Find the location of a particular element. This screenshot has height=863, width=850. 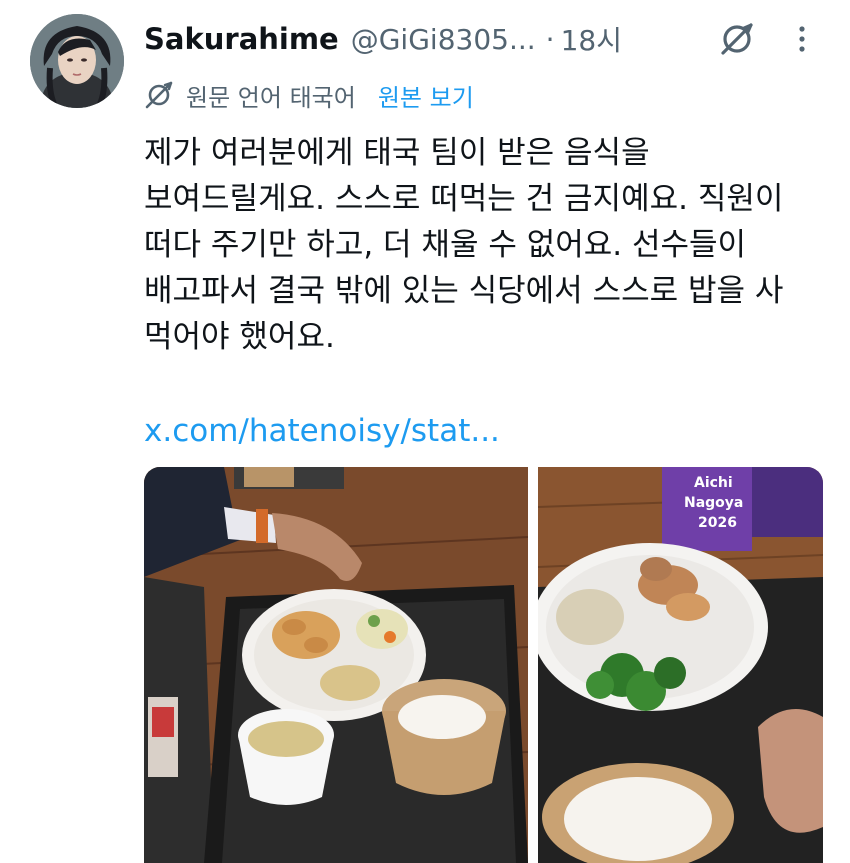

tweet-timestamp: 18시 is located at coordinates (591, 39).